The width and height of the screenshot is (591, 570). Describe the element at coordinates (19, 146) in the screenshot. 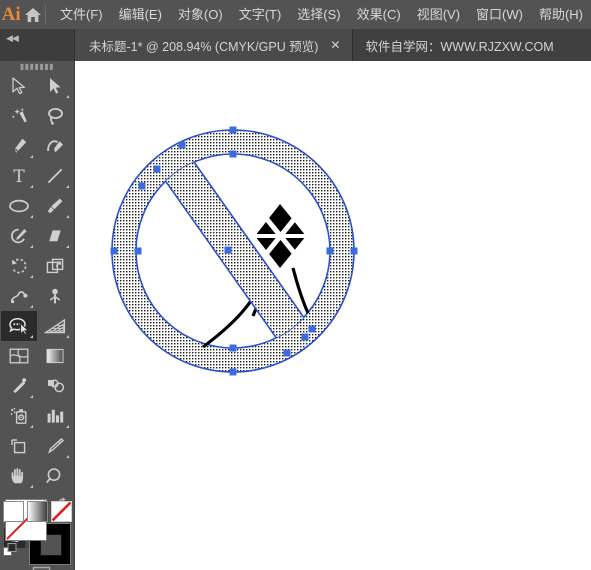

I see `pen-tool` at that location.